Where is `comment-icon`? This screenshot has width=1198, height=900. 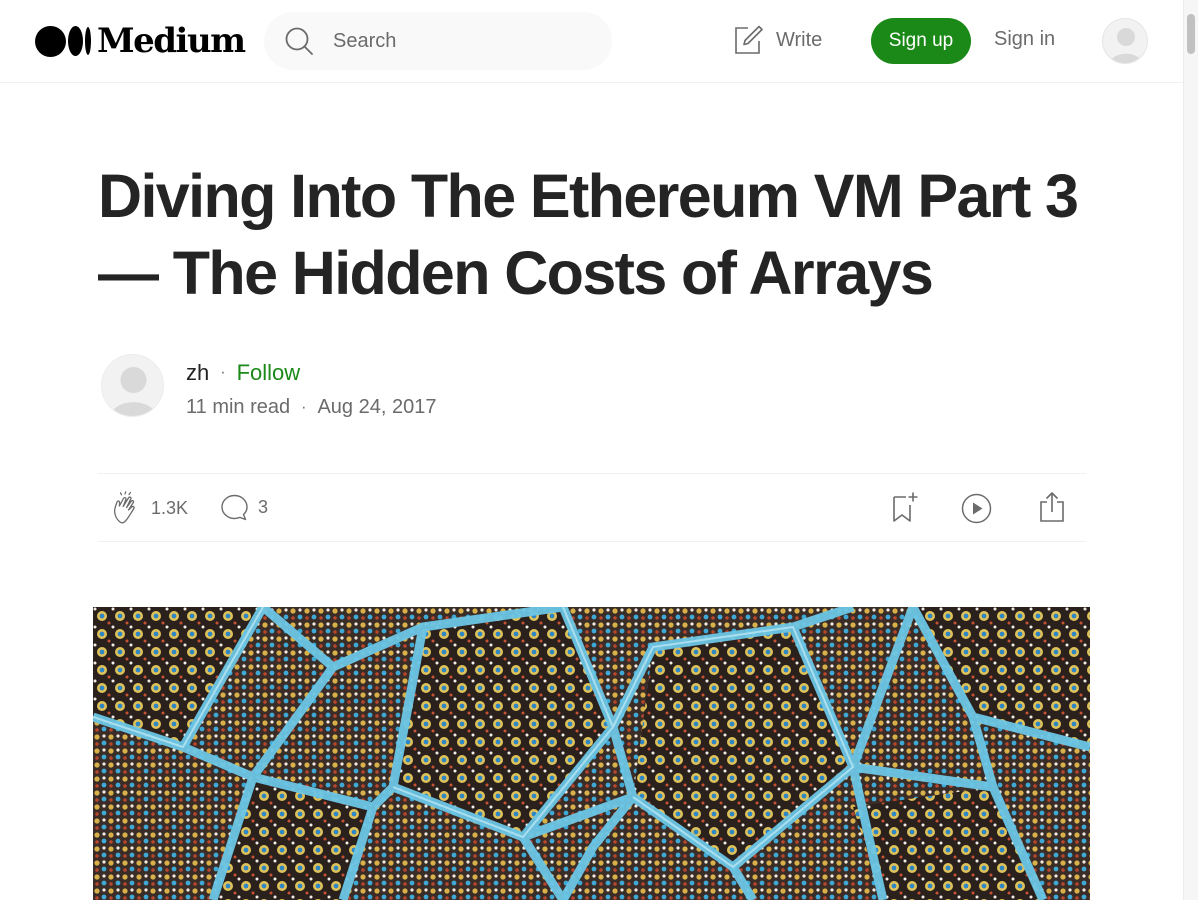 comment-icon is located at coordinates (234, 507).